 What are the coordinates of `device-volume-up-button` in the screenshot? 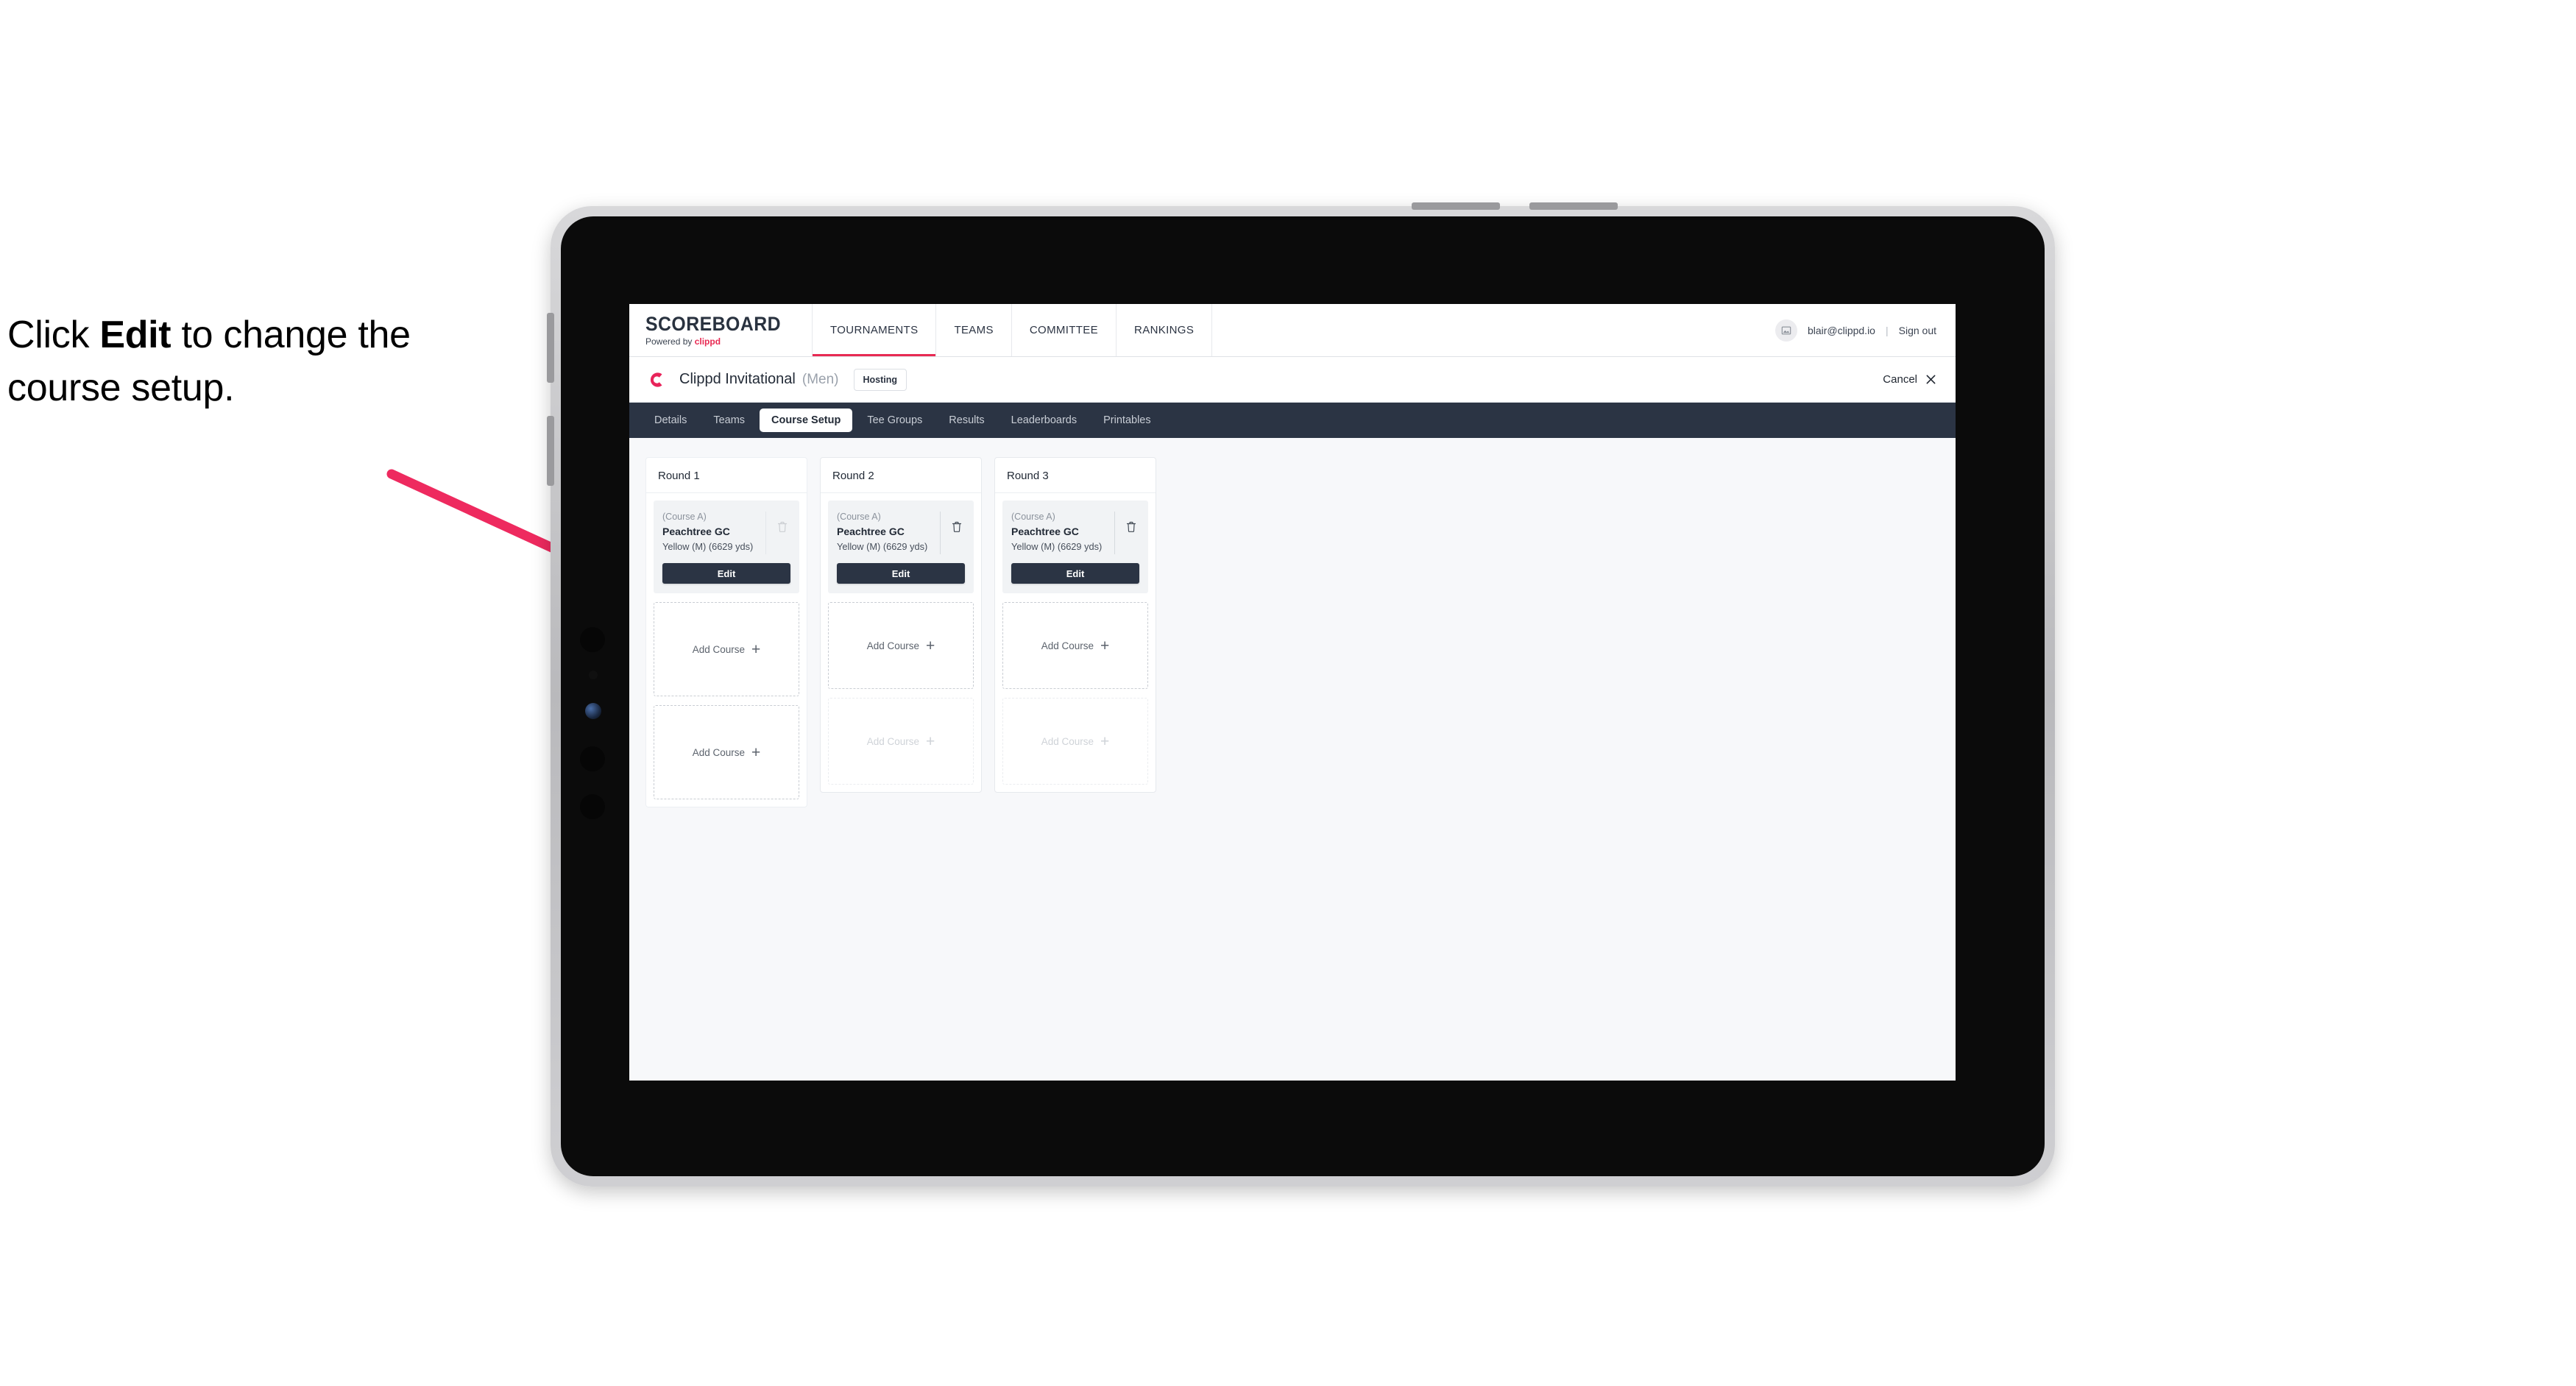 It's located at (550, 348).